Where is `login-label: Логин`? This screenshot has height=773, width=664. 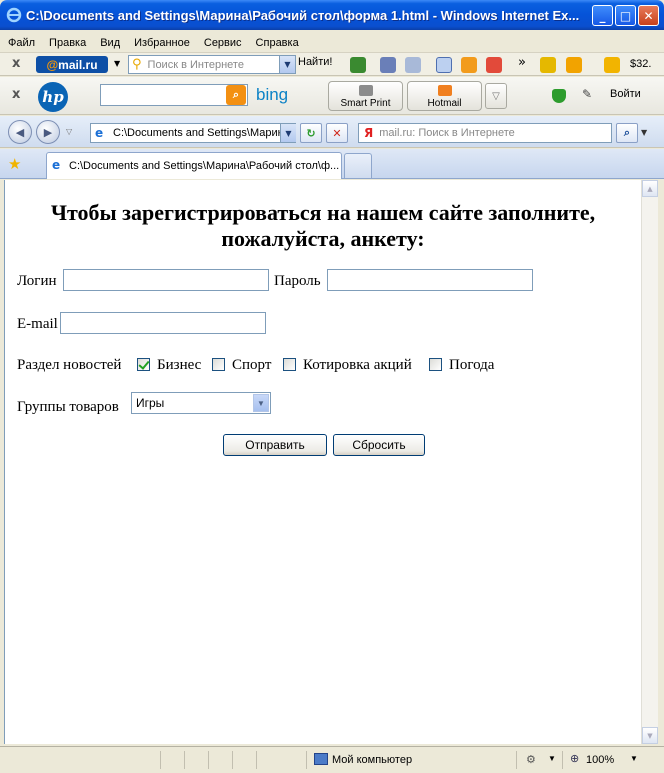
login-label: Логин is located at coordinates (37, 281).